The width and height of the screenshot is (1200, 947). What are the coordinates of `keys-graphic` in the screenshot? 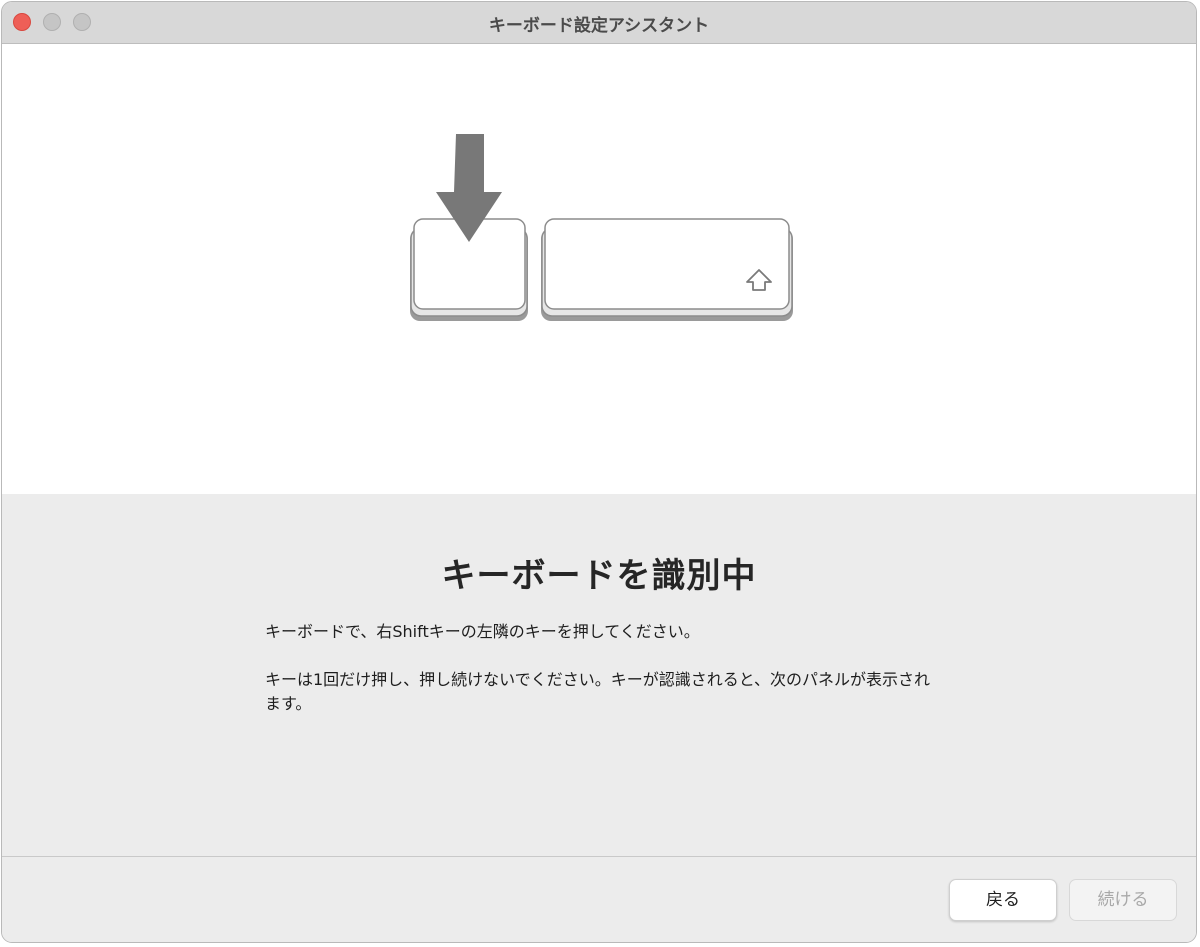 It's located at (601, 227).